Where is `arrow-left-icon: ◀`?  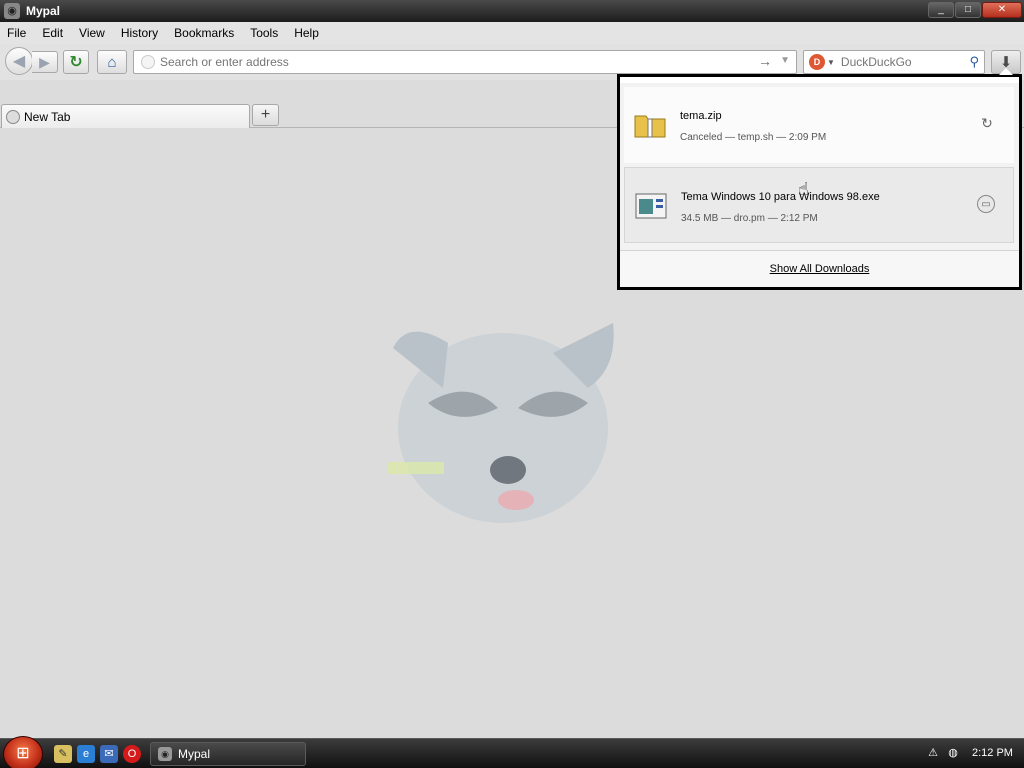 arrow-left-icon: ◀ is located at coordinates (19, 61).